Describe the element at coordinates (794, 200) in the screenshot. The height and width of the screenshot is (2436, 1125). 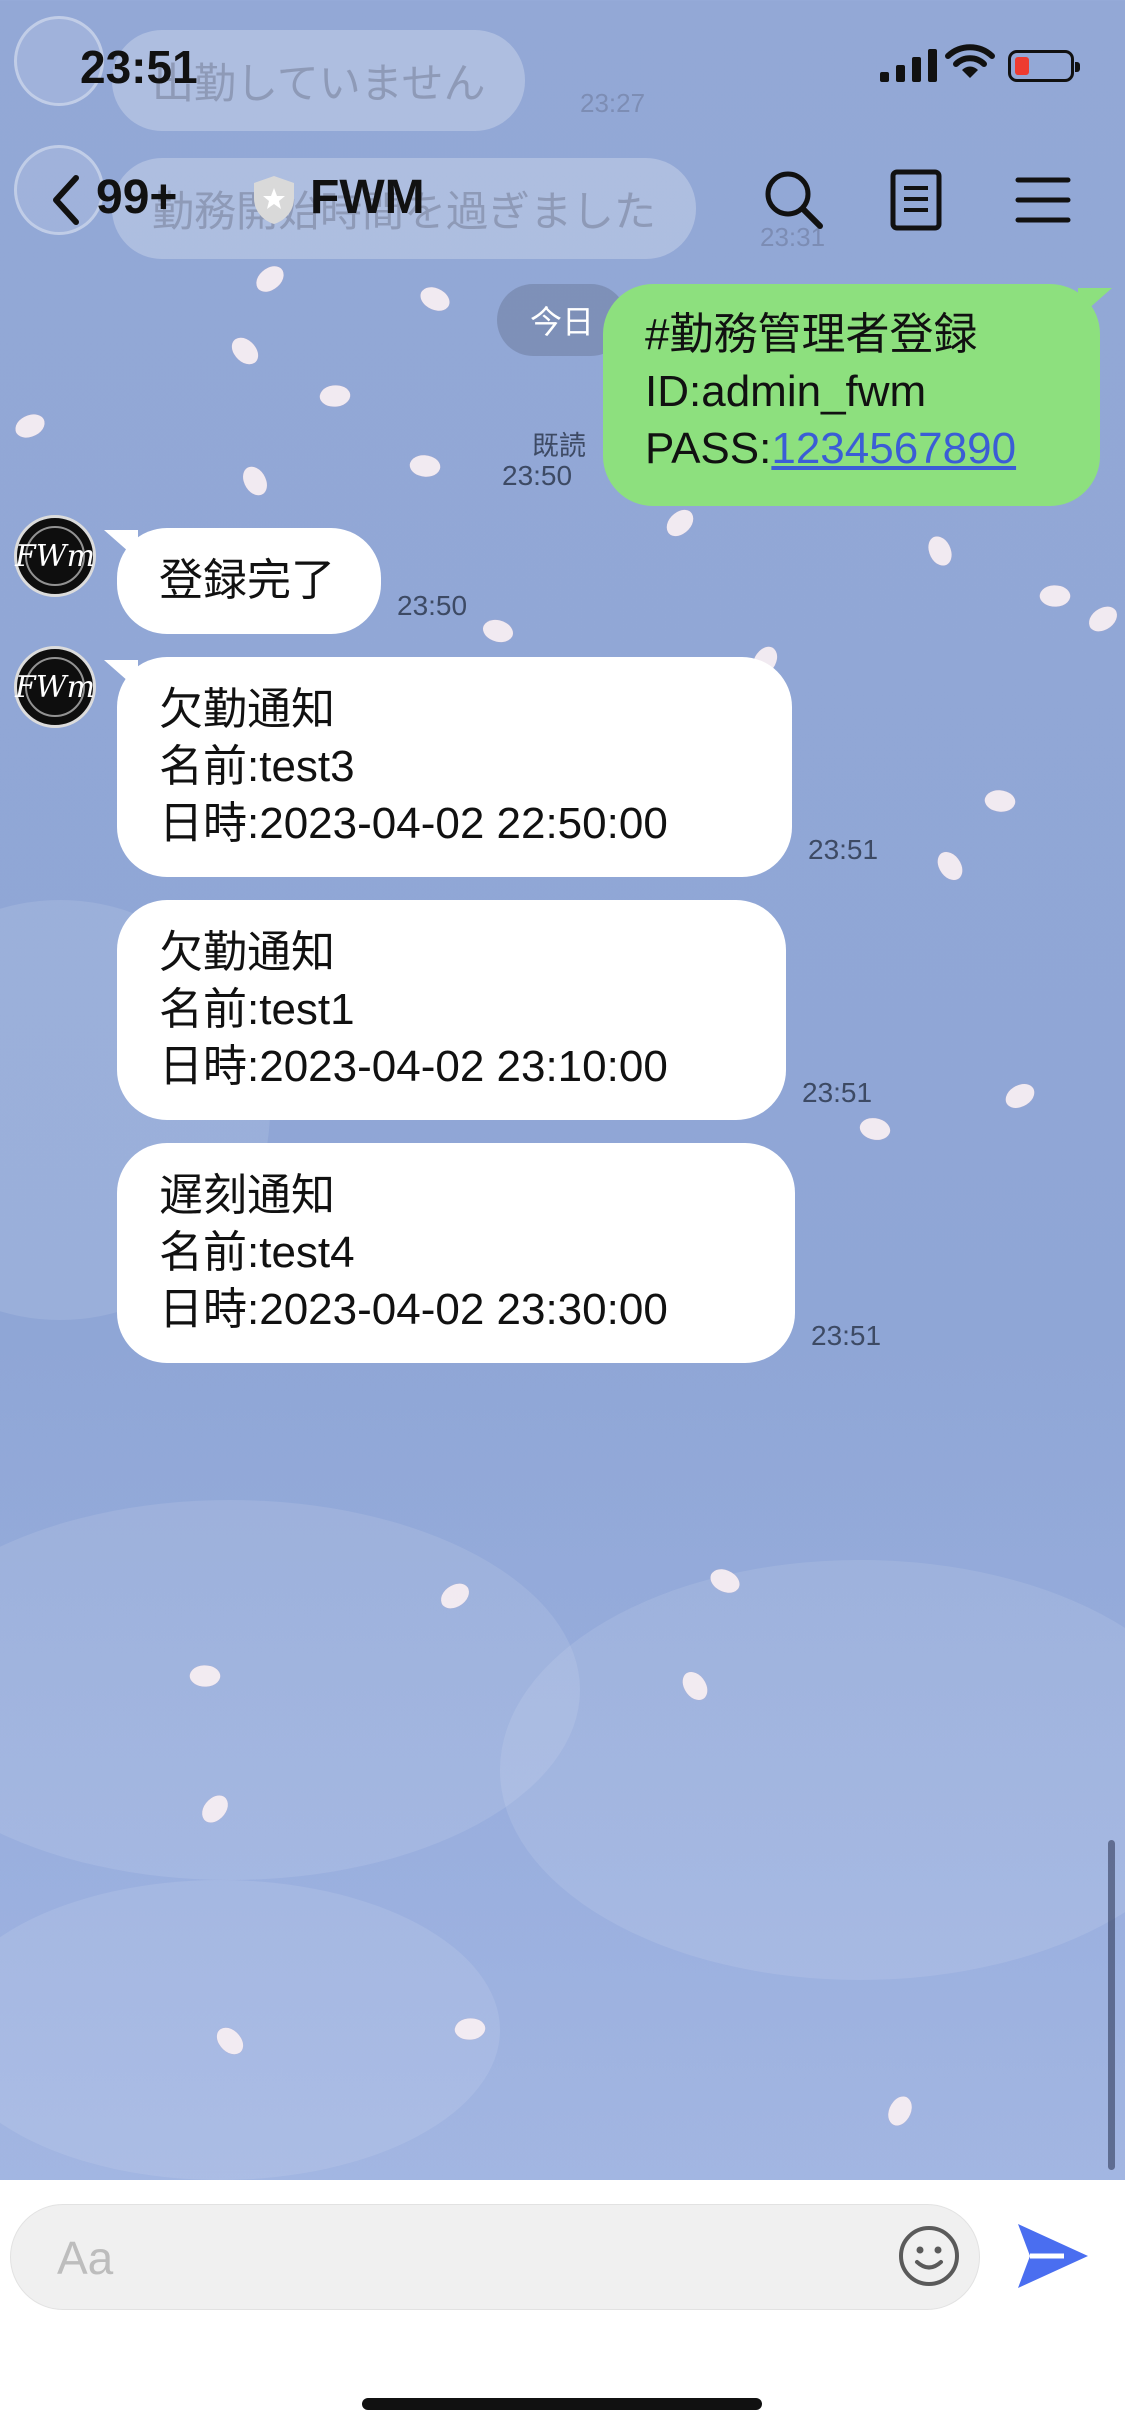
I see `search-icon` at that location.